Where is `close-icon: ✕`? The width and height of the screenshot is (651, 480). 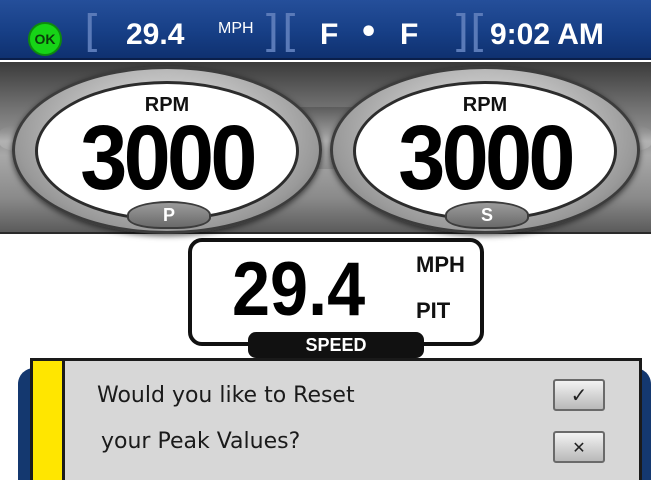 close-icon: ✕ is located at coordinates (579, 447).